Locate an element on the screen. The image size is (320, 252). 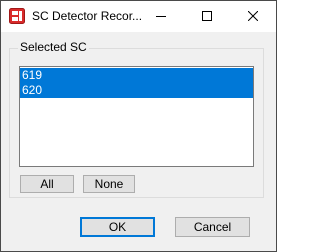
maximize-icon is located at coordinates (207, 17).